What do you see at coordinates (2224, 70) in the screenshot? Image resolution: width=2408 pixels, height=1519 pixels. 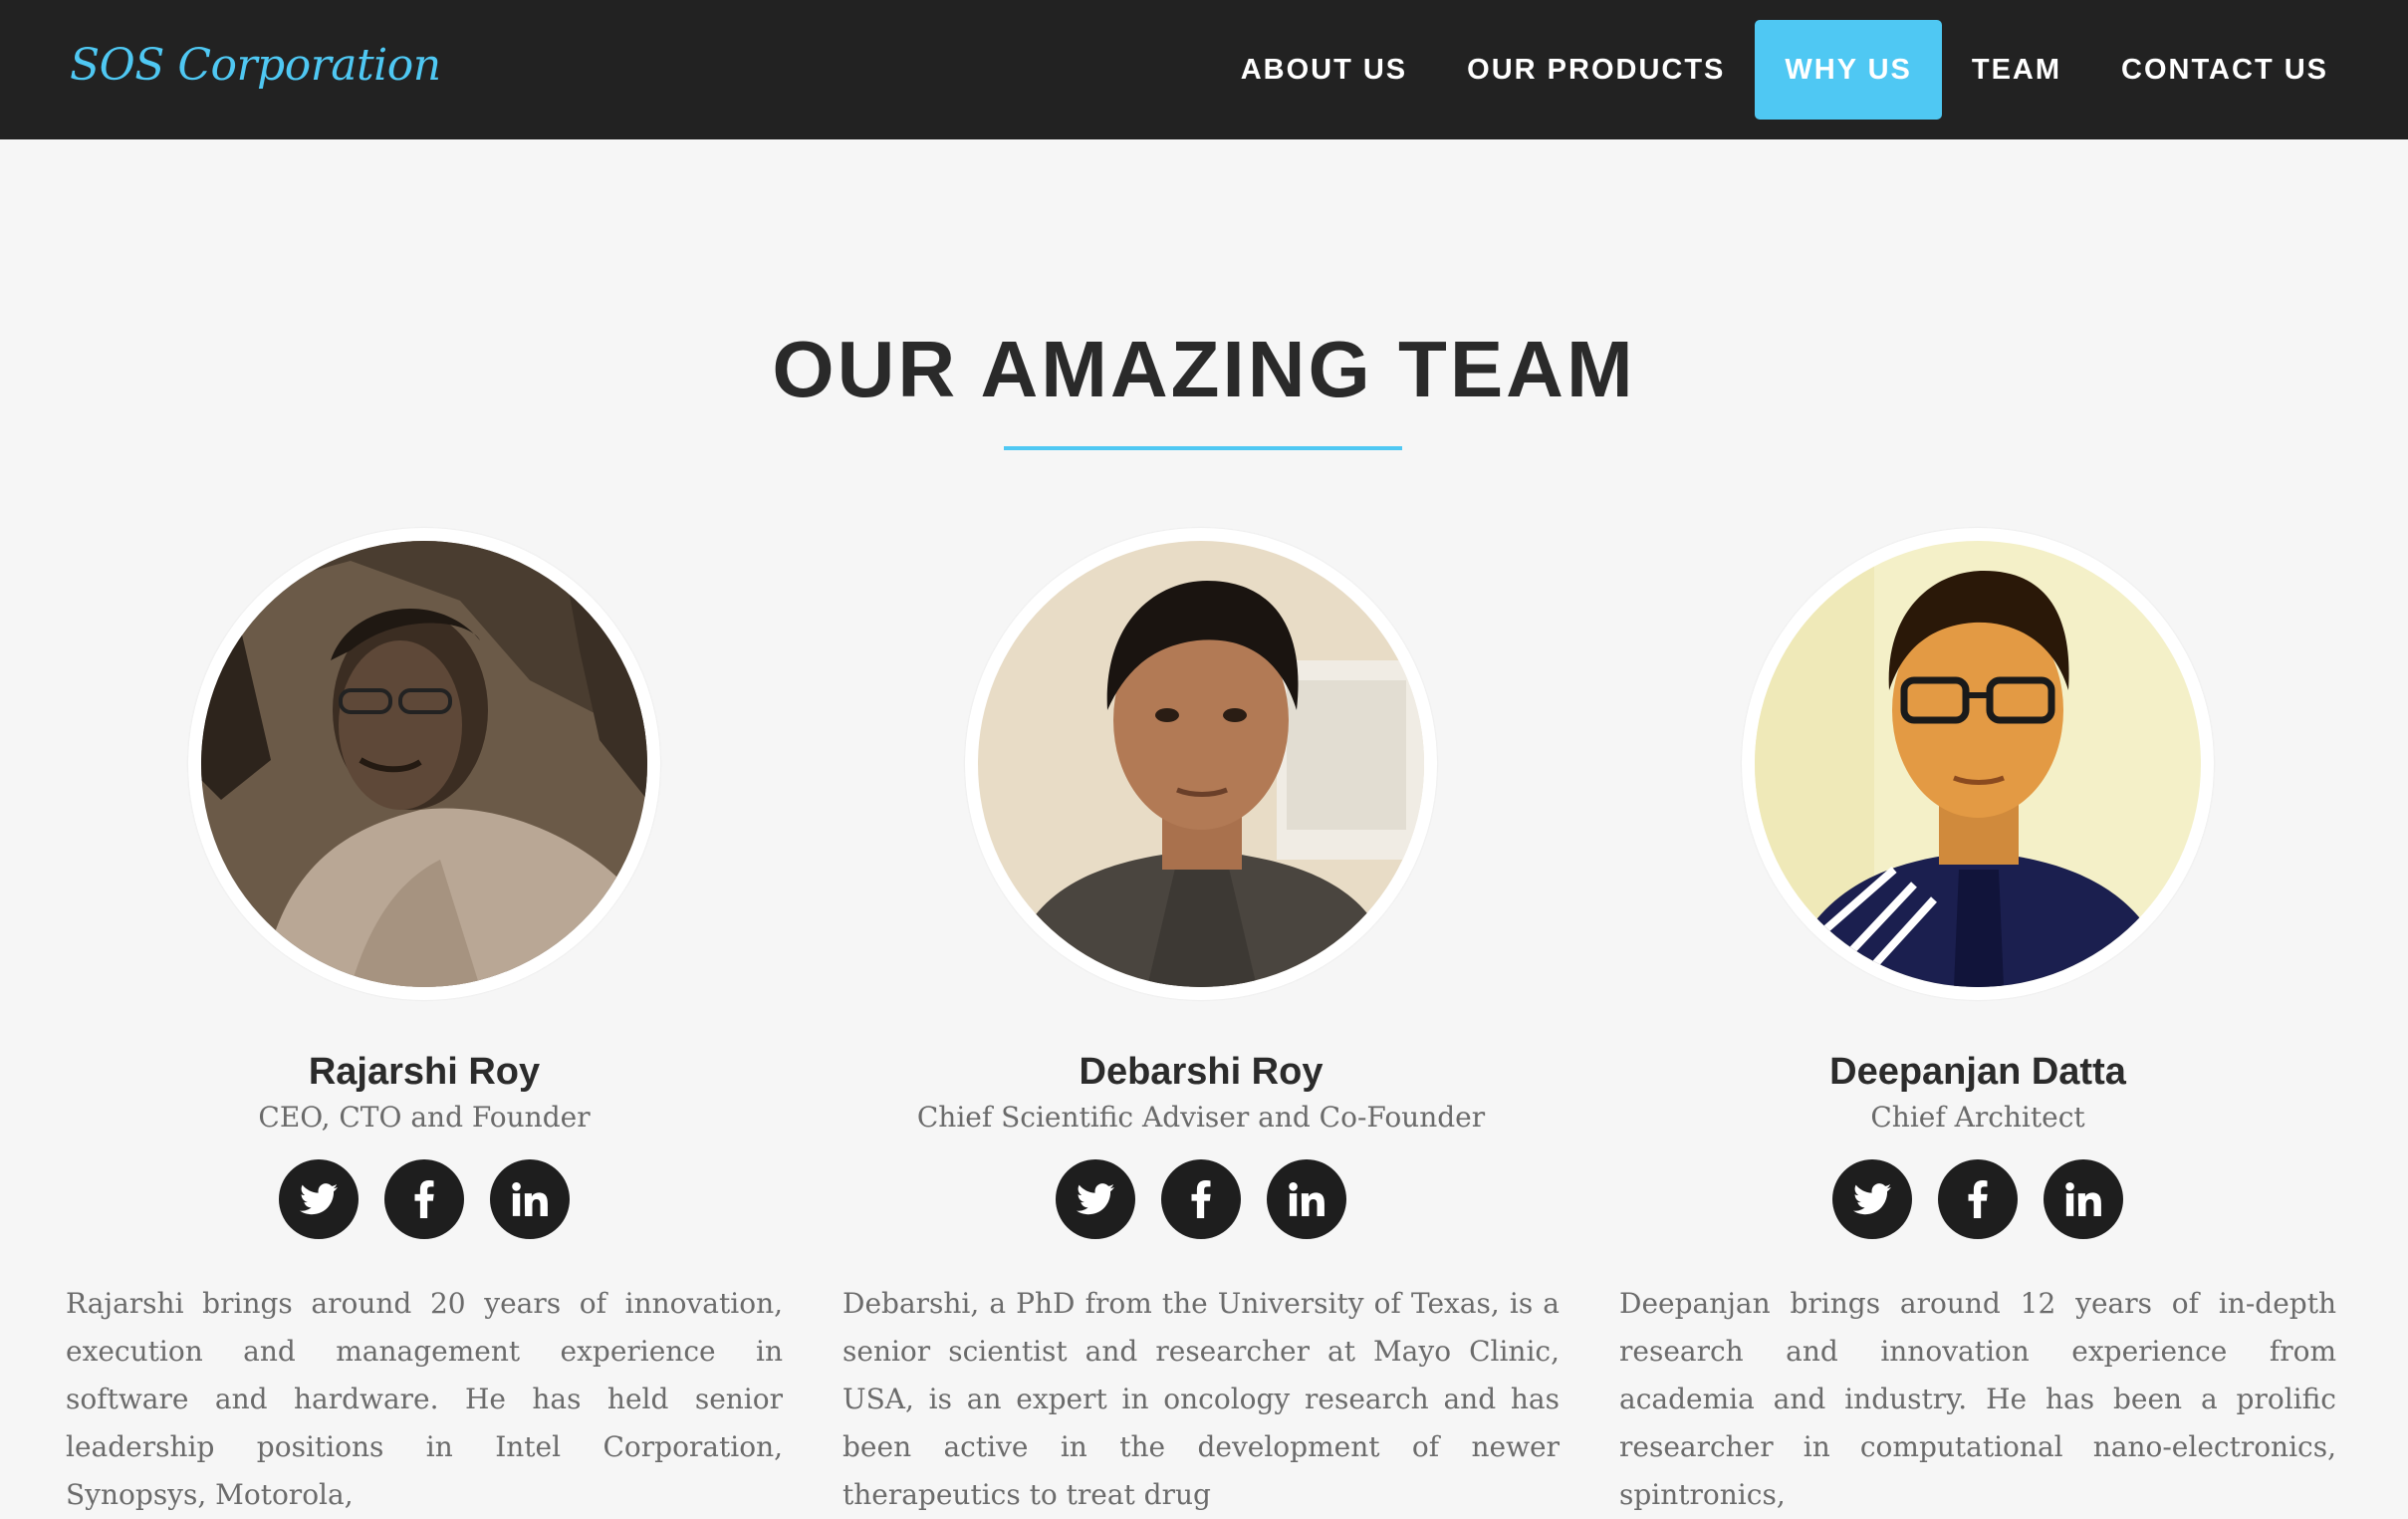 I see `nav-contact-us: CONTACT US` at bounding box center [2224, 70].